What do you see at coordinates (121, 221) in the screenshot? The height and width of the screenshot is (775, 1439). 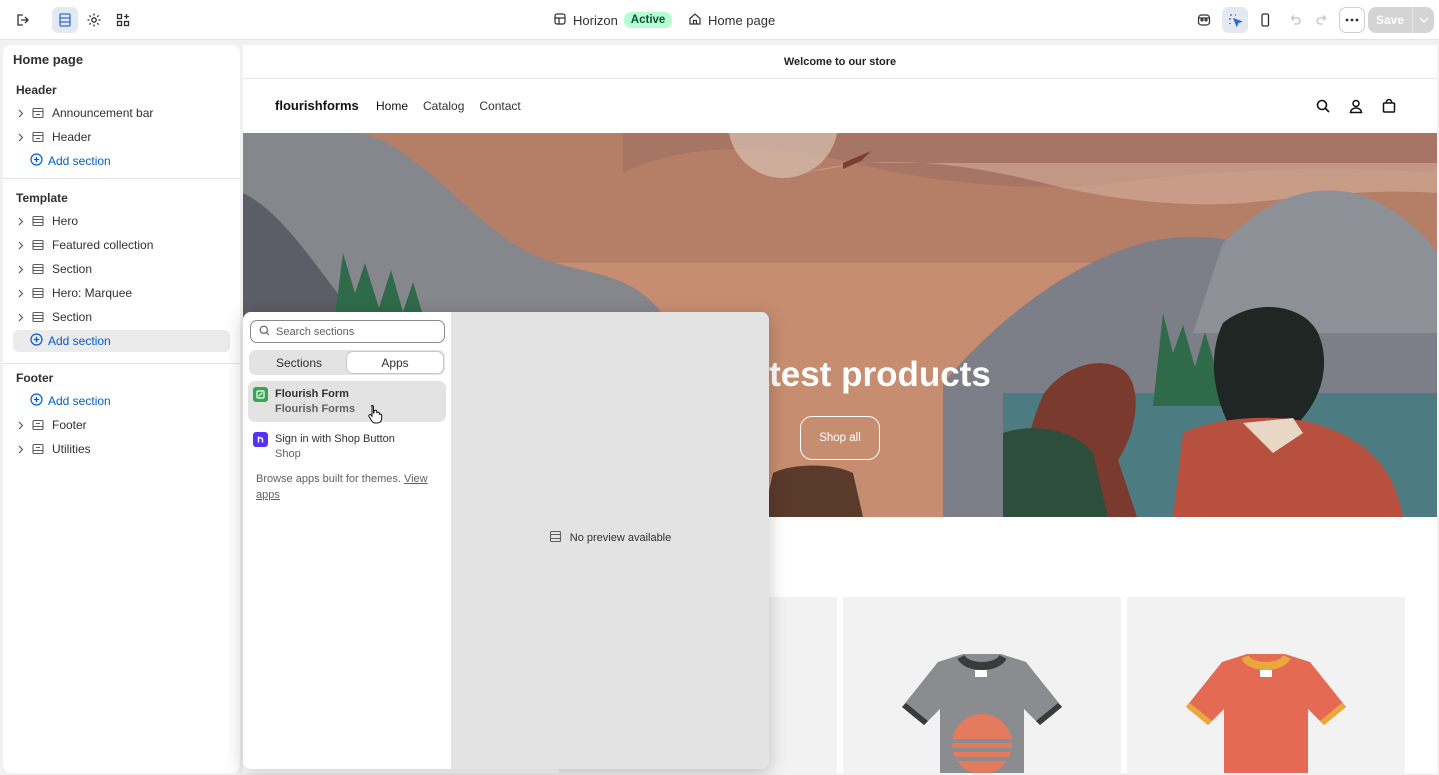 I see `sidebar-item-hero: Hero` at bounding box center [121, 221].